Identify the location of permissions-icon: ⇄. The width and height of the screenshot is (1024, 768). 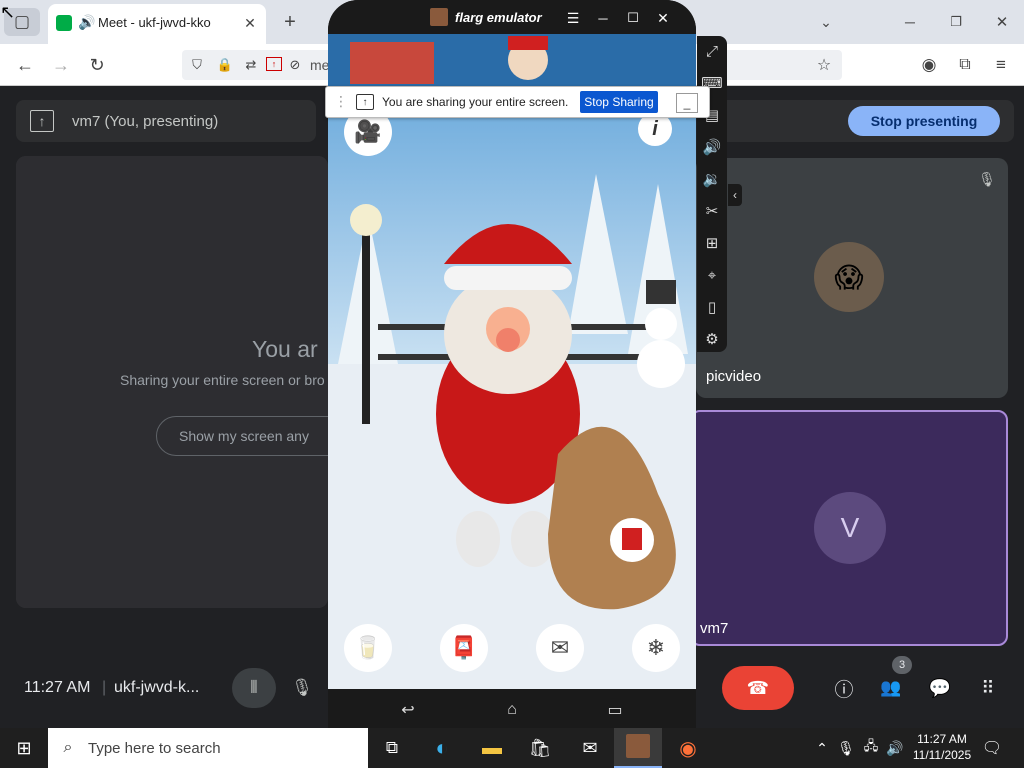
(251, 65).